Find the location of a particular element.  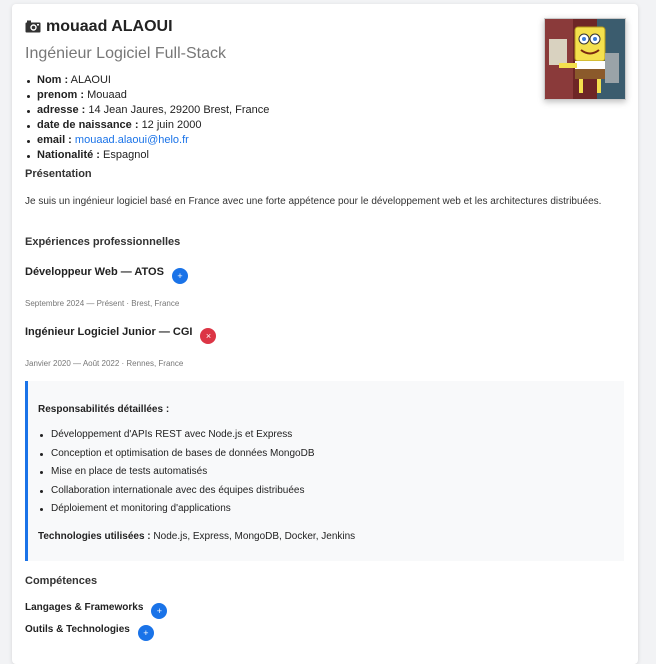

skill-group-languages: Langages & Frameworks + is located at coordinates (96, 610).